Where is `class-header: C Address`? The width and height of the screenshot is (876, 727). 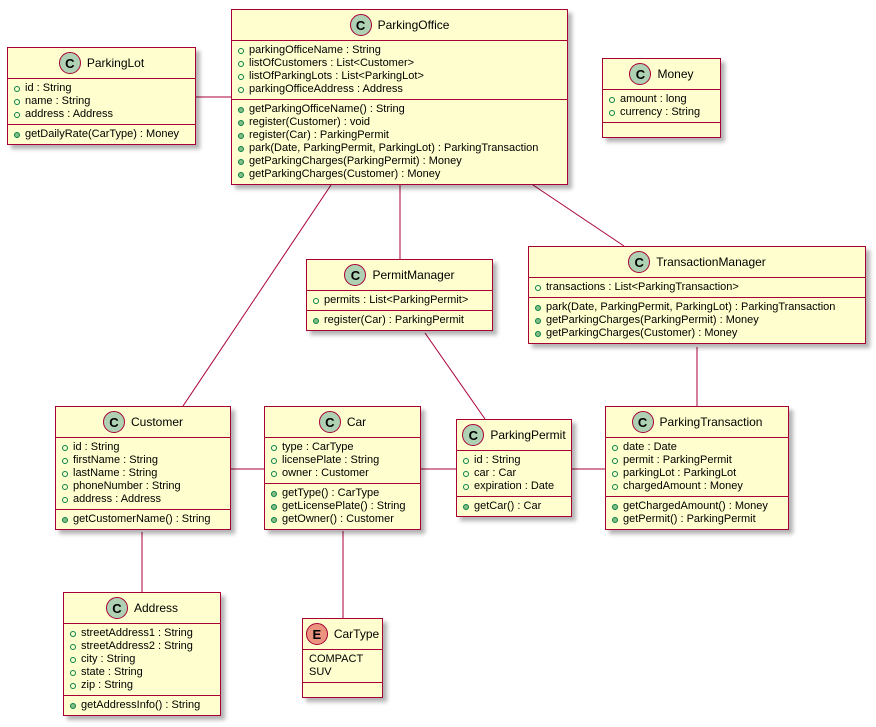 class-header: C Address is located at coordinates (142, 608).